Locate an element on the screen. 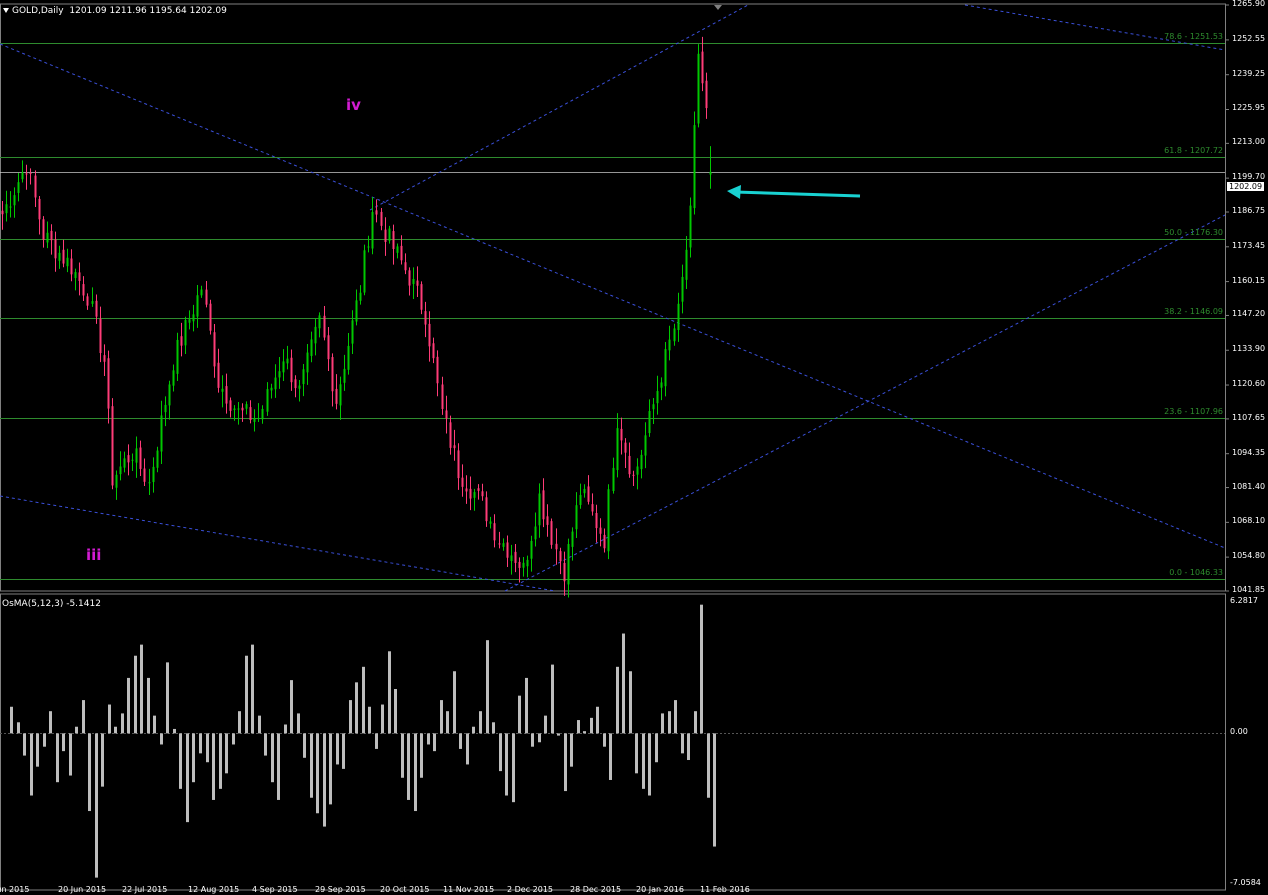 This screenshot has height=895, width=1268. shift-marker-icon is located at coordinates (718, 7).